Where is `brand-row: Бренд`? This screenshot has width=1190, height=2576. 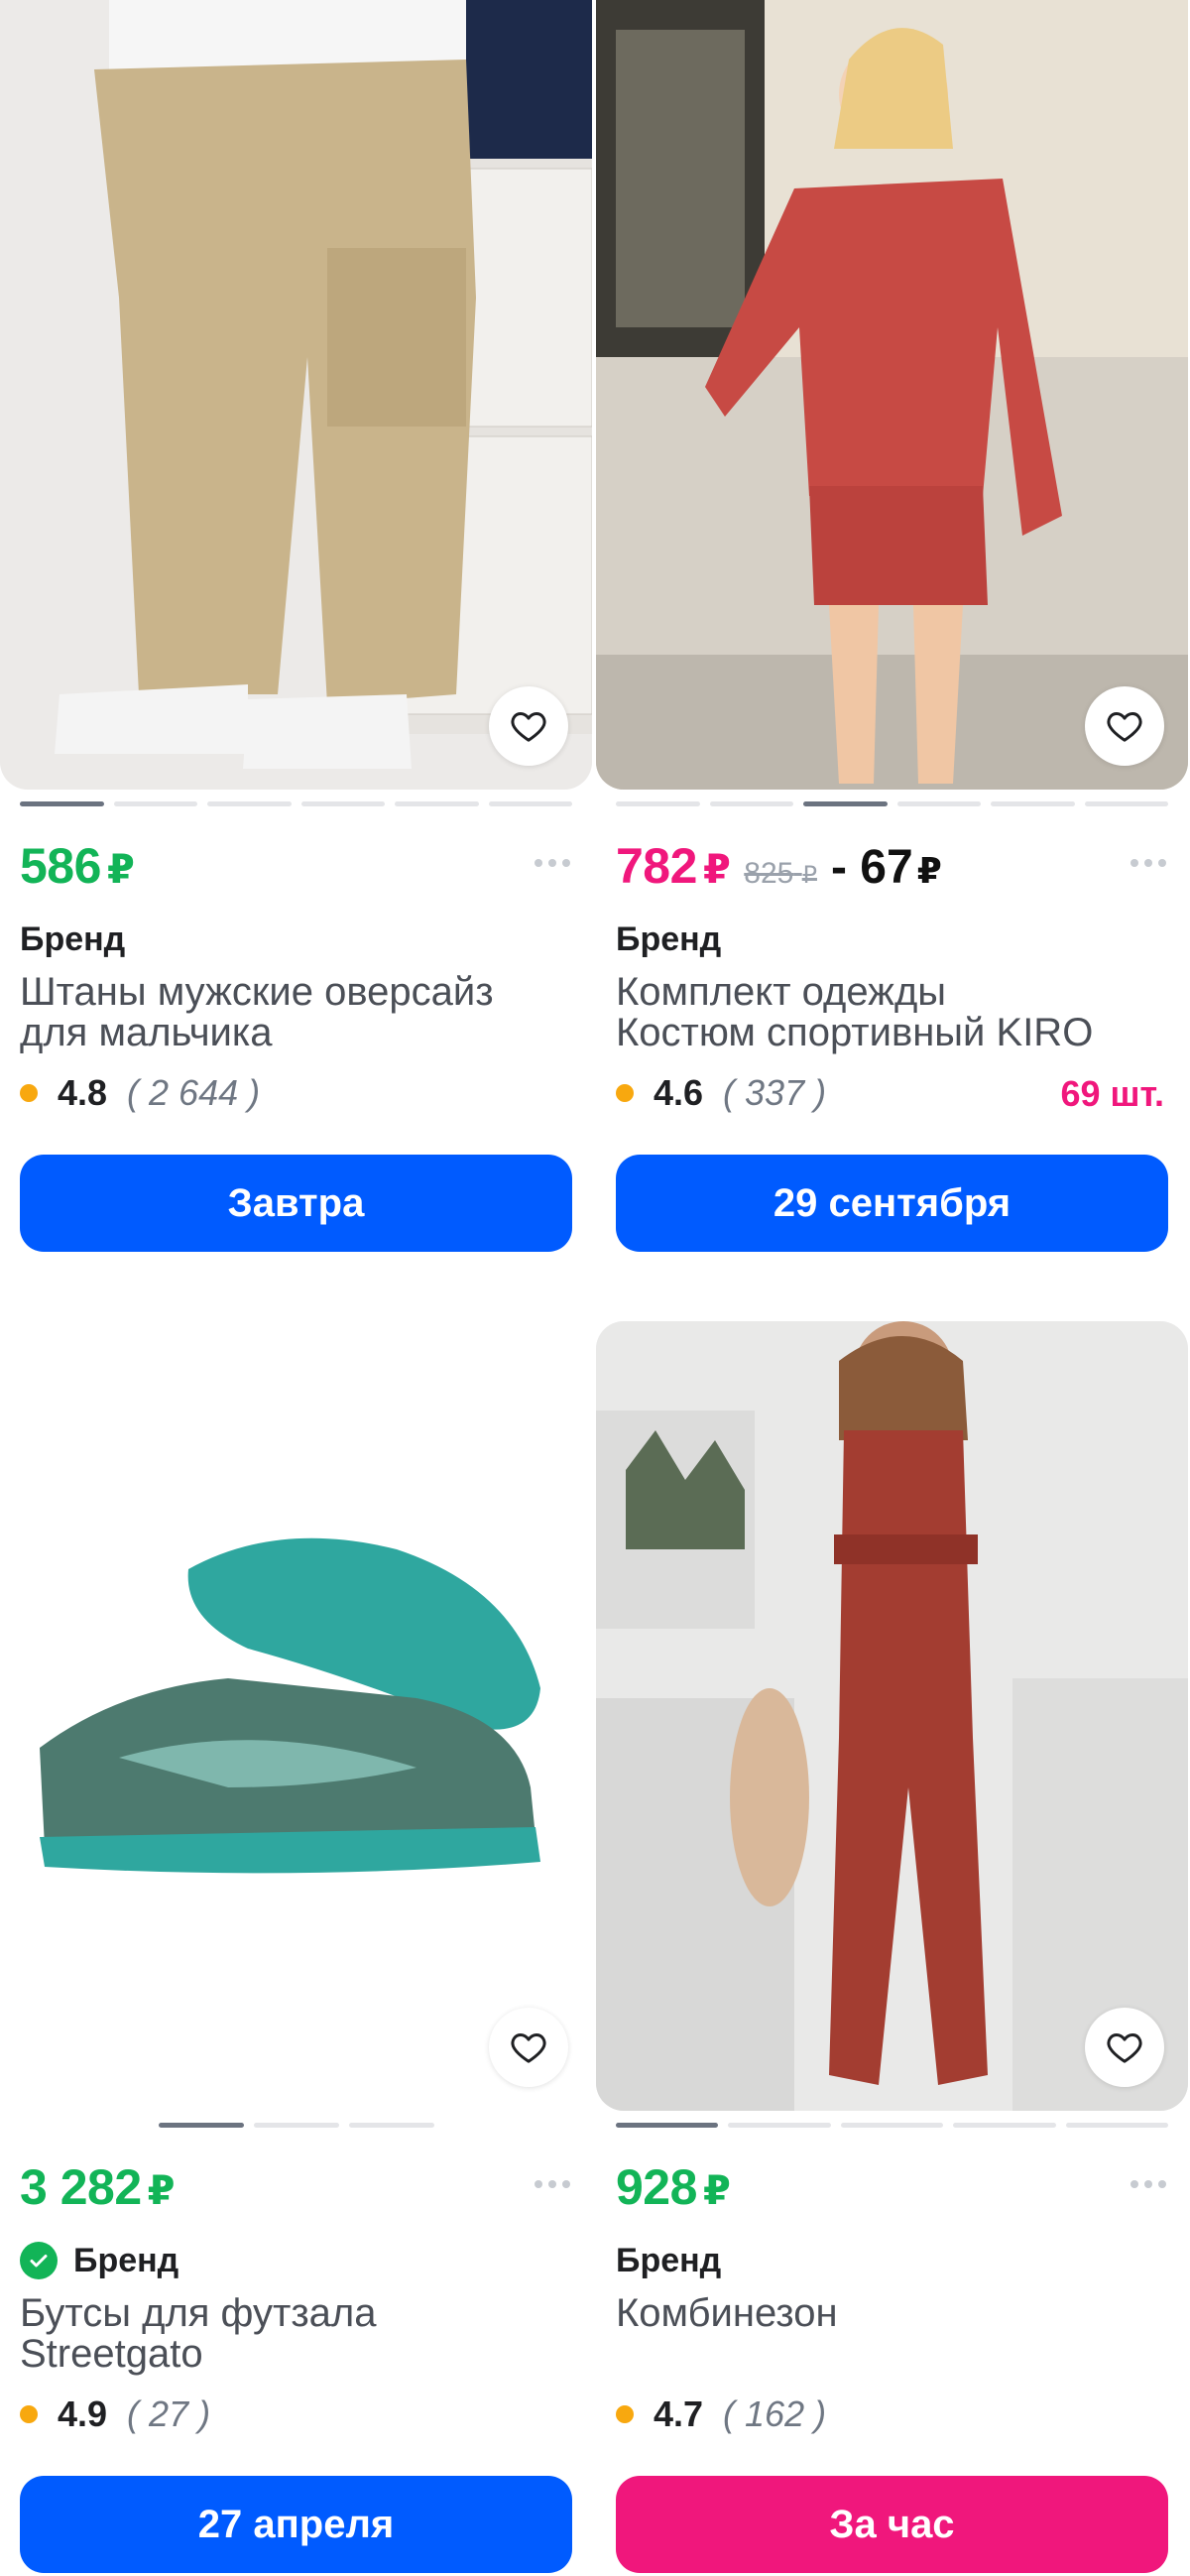
brand-row: Бренд is located at coordinates (296, 2252).